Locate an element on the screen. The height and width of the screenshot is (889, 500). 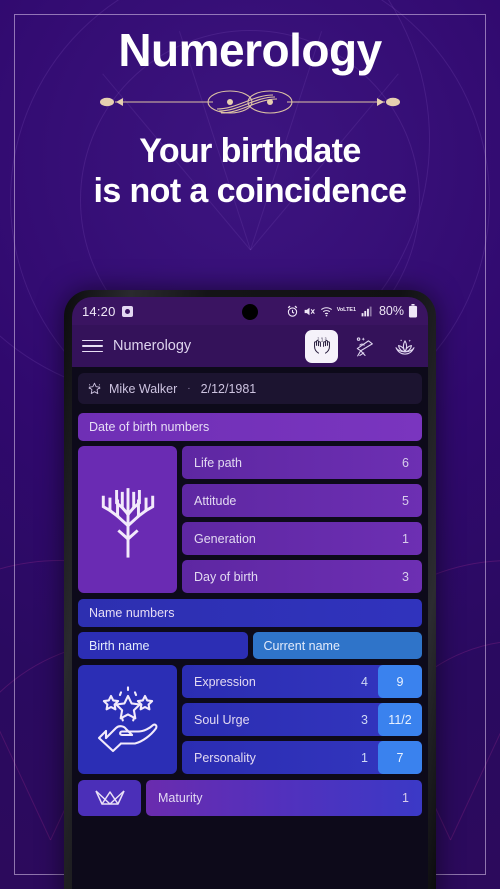
front-camera-punch-hole is located at coordinates (250, 312).